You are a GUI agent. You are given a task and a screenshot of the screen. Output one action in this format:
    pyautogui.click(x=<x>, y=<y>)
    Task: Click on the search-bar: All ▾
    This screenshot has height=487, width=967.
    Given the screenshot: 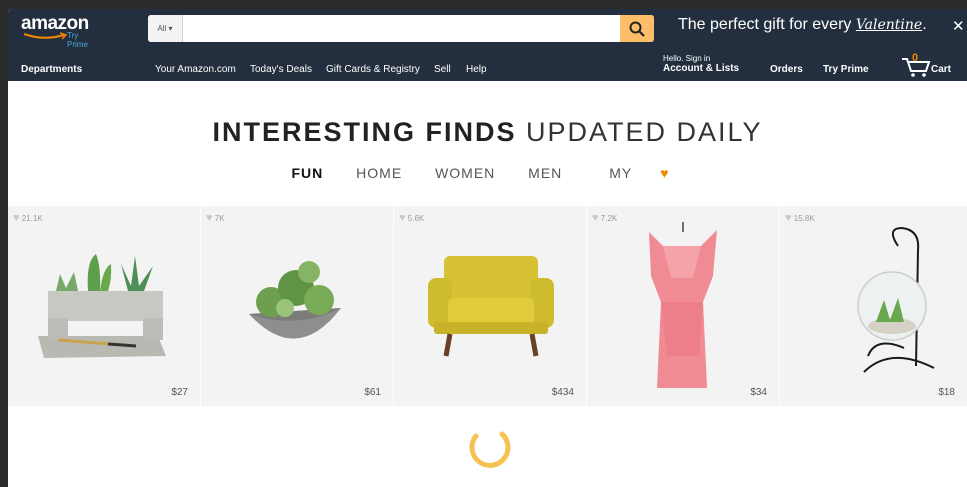 What is the action you would take?
    pyautogui.click(x=401, y=28)
    